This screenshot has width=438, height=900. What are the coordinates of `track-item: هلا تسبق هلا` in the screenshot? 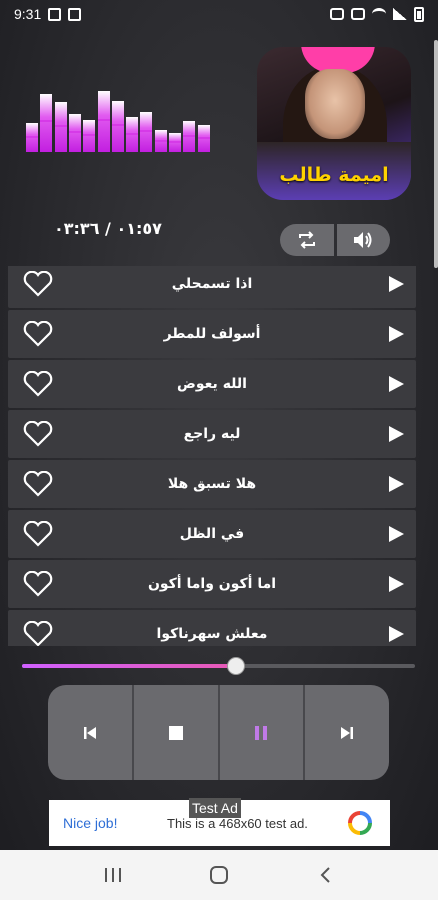 It's located at (212, 484).